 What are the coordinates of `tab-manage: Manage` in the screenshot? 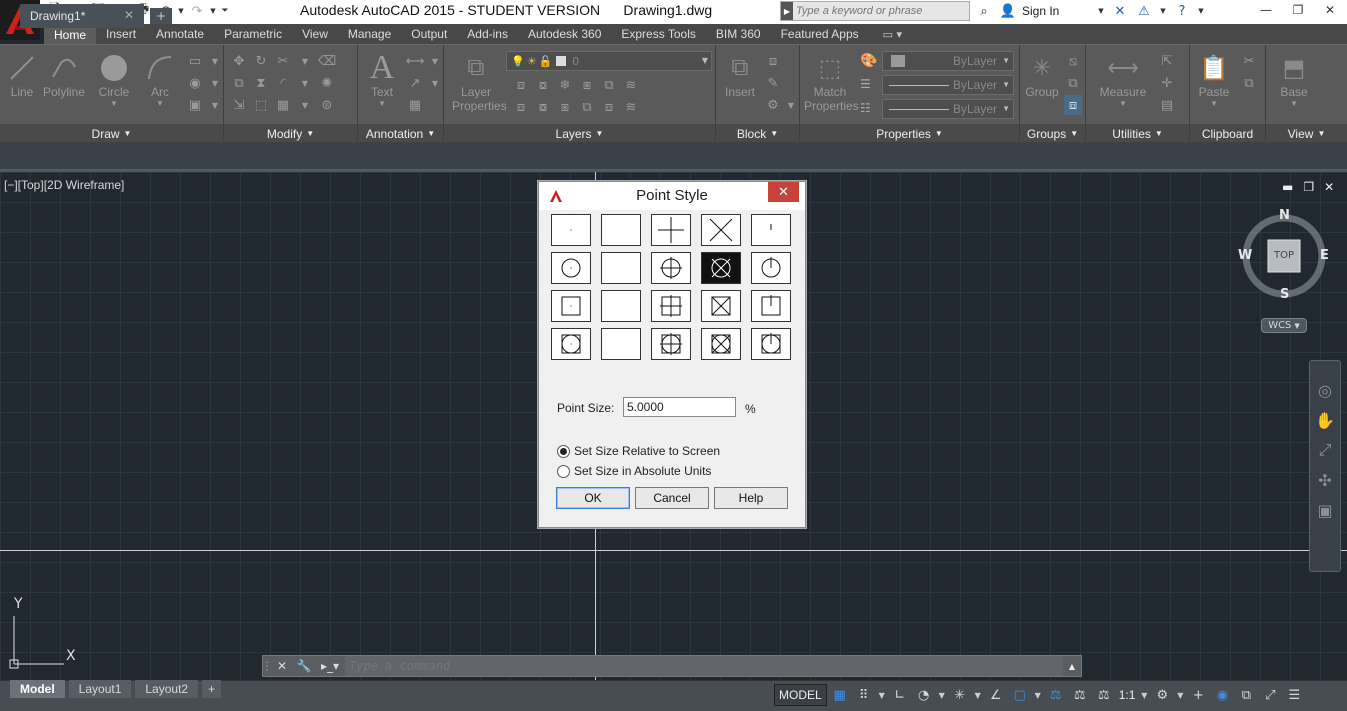 It's located at (369, 34).